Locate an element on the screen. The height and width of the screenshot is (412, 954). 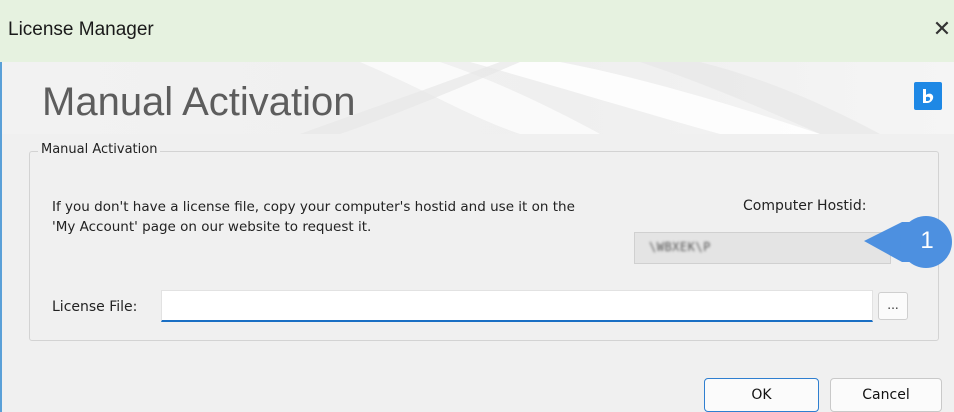
app-logo-icon is located at coordinates (928, 96).